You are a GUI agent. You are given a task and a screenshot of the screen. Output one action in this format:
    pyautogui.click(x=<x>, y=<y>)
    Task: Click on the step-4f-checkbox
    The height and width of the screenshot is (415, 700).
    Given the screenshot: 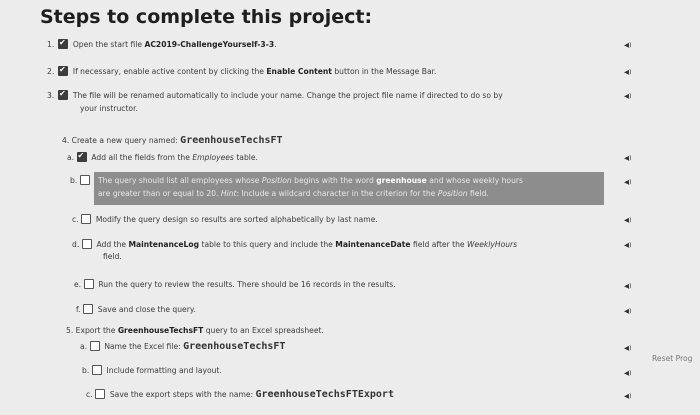 What is the action you would take?
    pyautogui.click(x=87, y=309)
    